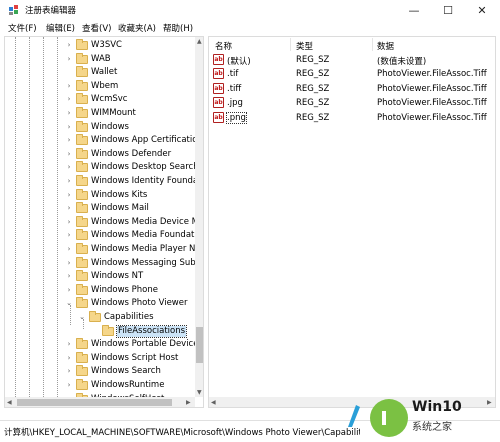 The width and height of the screenshot is (500, 442). I want to click on menu-file: 文件(F), so click(22, 28).